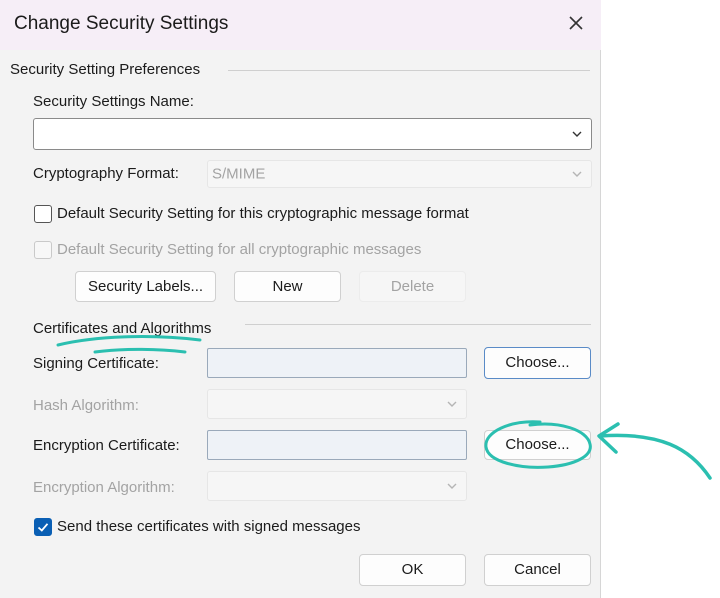 Image resolution: width=720 pixels, height=598 pixels. Describe the element at coordinates (122, 328) in the screenshot. I see `certificates-group-title: Certificates and Algorithms` at that location.